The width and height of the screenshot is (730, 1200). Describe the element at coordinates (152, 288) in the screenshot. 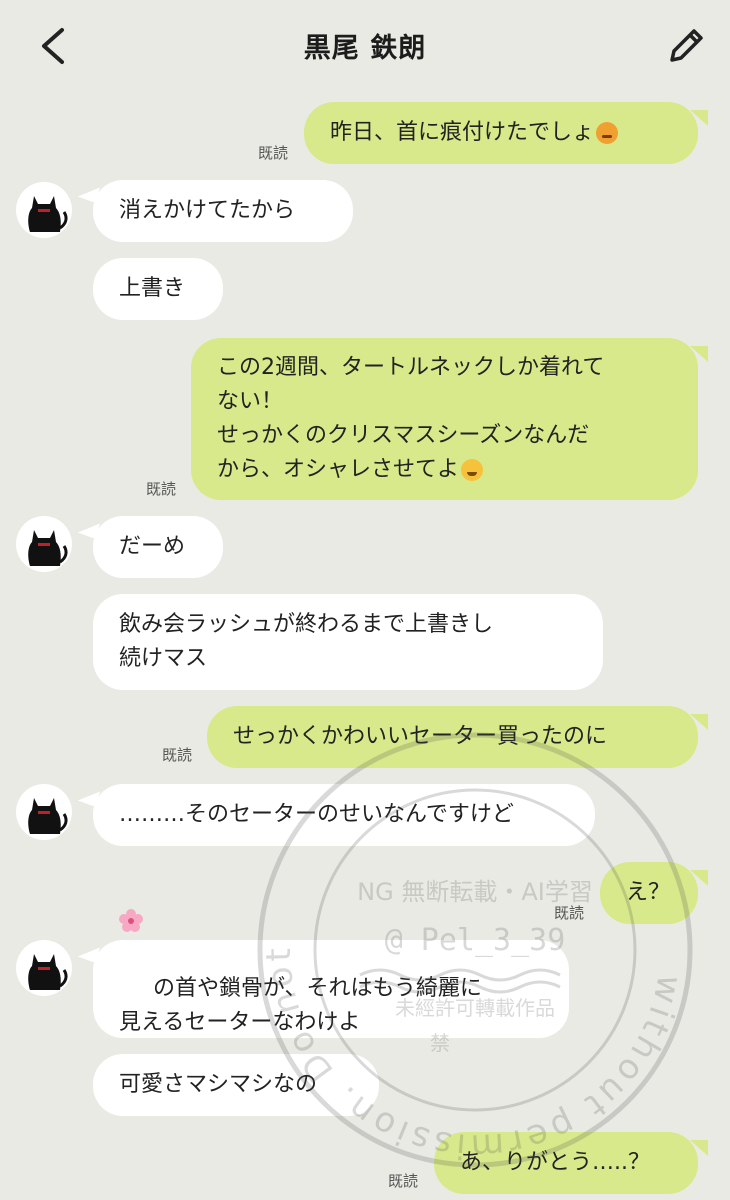

I see `message-text: 上書き` at that location.